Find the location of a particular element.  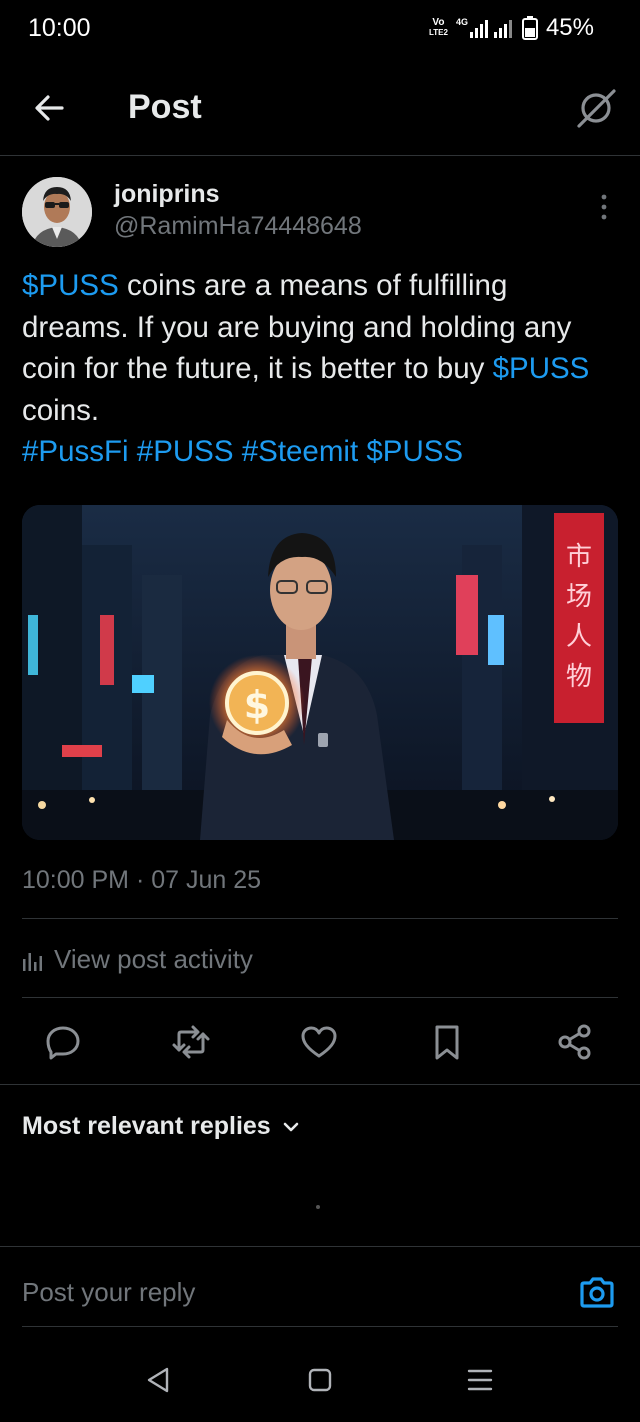

hashtag-link: #Steemit is located at coordinates (300, 451).